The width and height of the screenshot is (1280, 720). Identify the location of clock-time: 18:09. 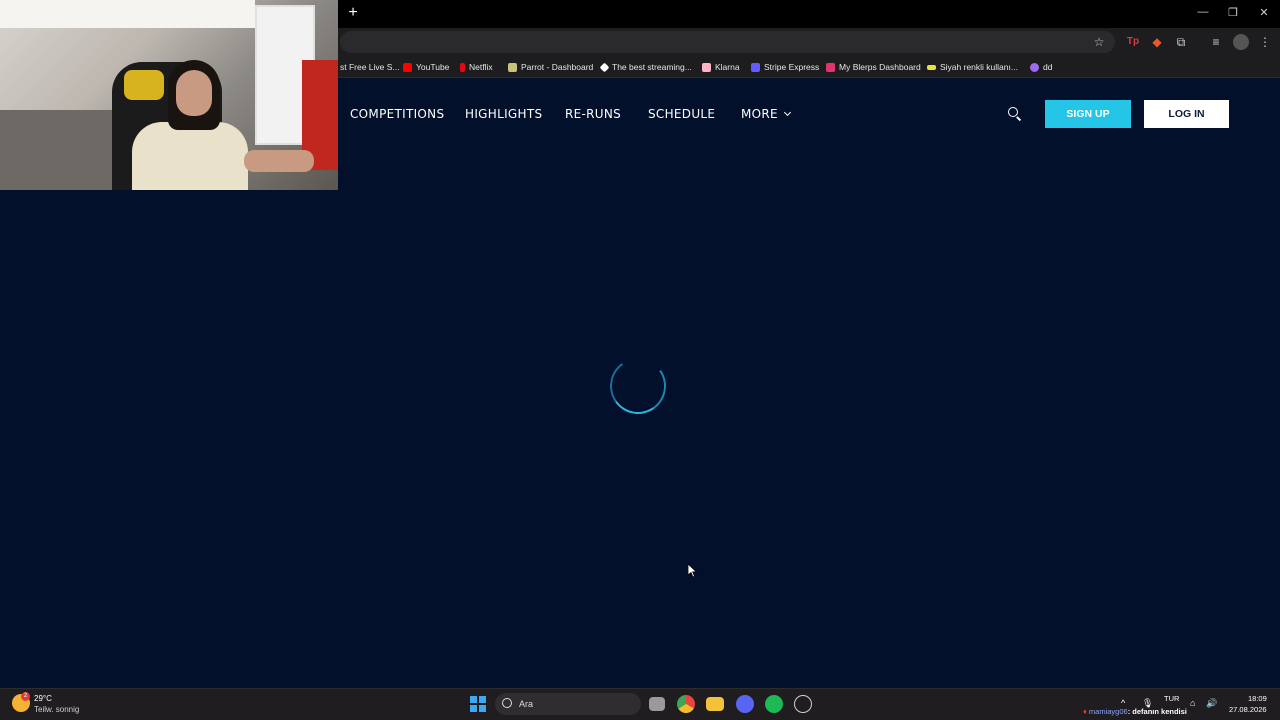
(1257, 698).